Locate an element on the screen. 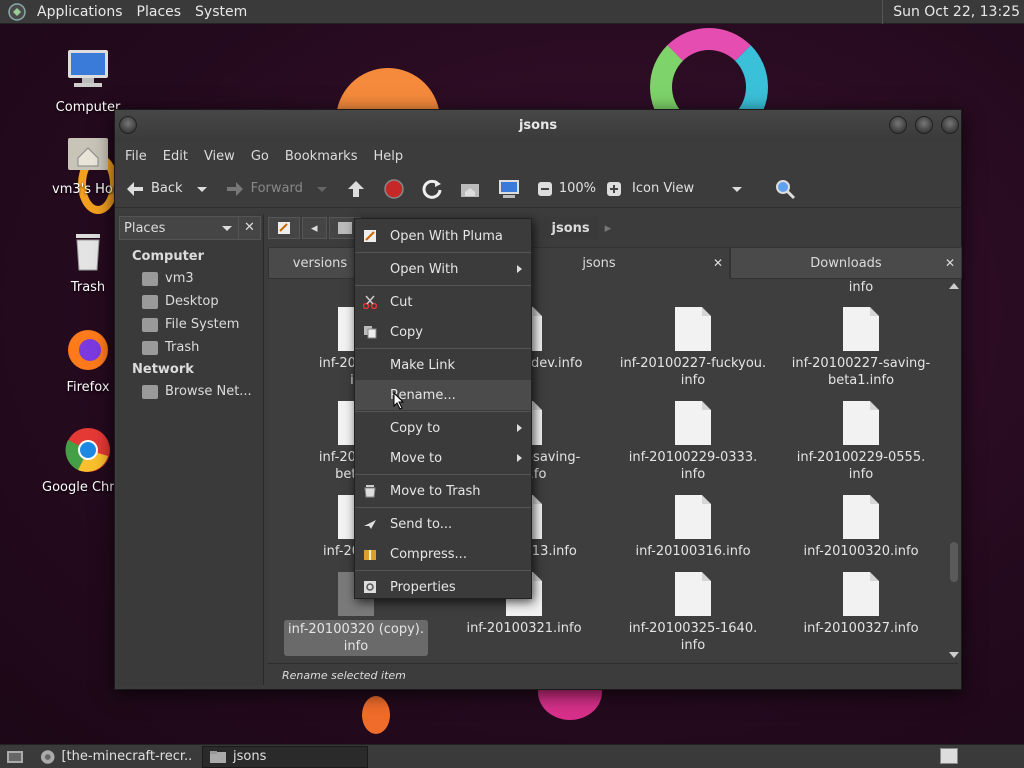 Image resolution: width=1024 pixels, height=768 pixels. scrollbar-thumb is located at coordinates (954, 562).